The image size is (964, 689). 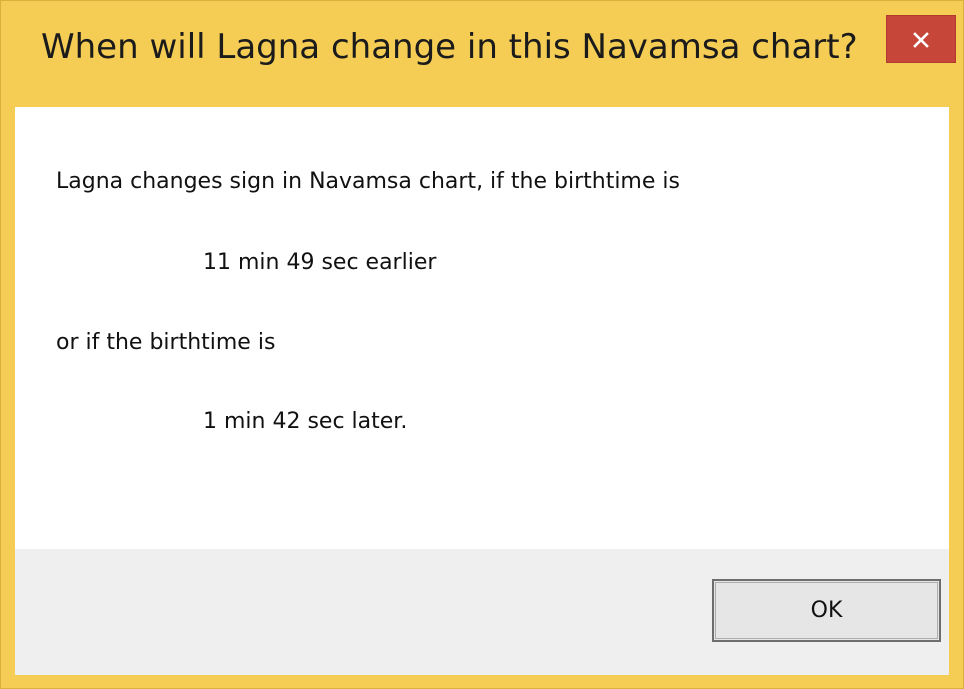 What do you see at coordinates (166, 342) in the screenshot?
I see `message-line-3: or if the birthtime is` at bounding box center [166, 342].